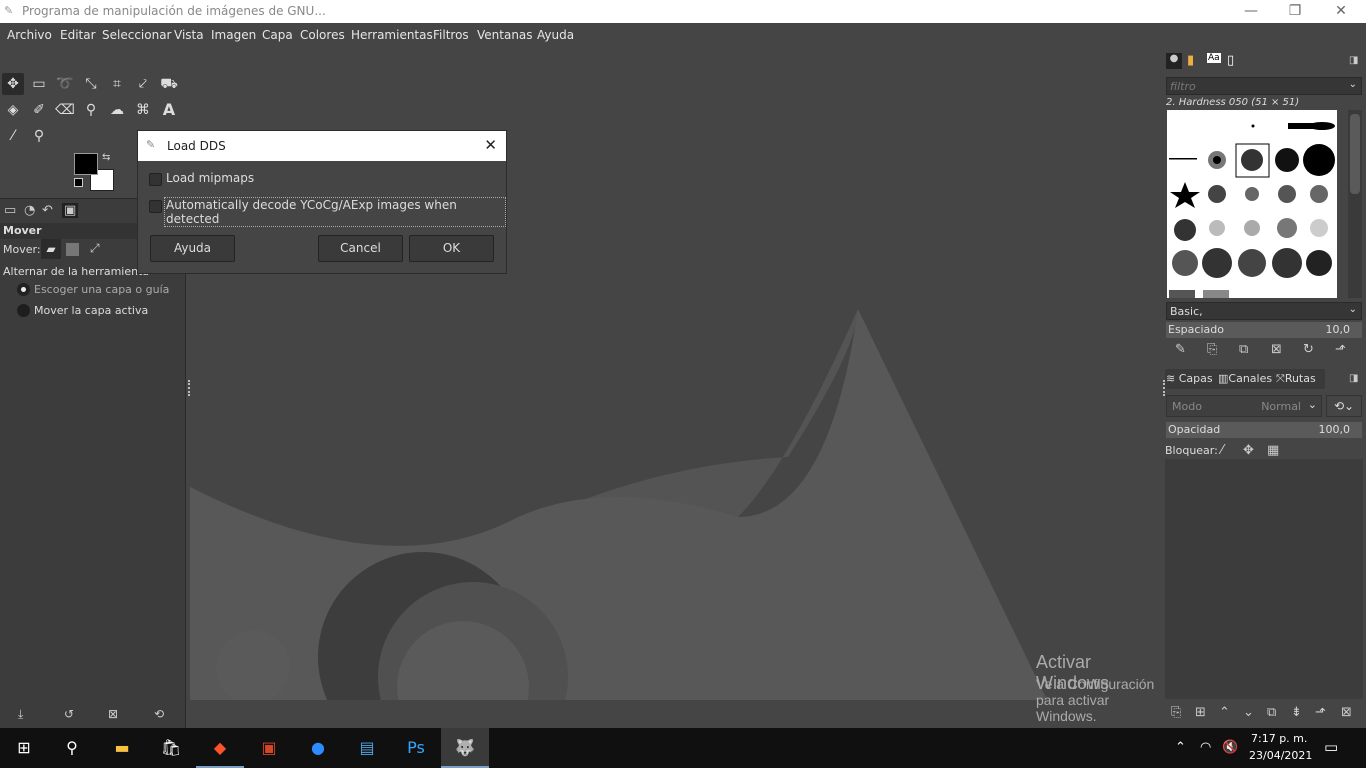 The width and height of the screenshot is (1366, 768). Describe the element at coordinates (39, 110) in the screenshot. I see `paintbrush-icon: ✐` at that location.